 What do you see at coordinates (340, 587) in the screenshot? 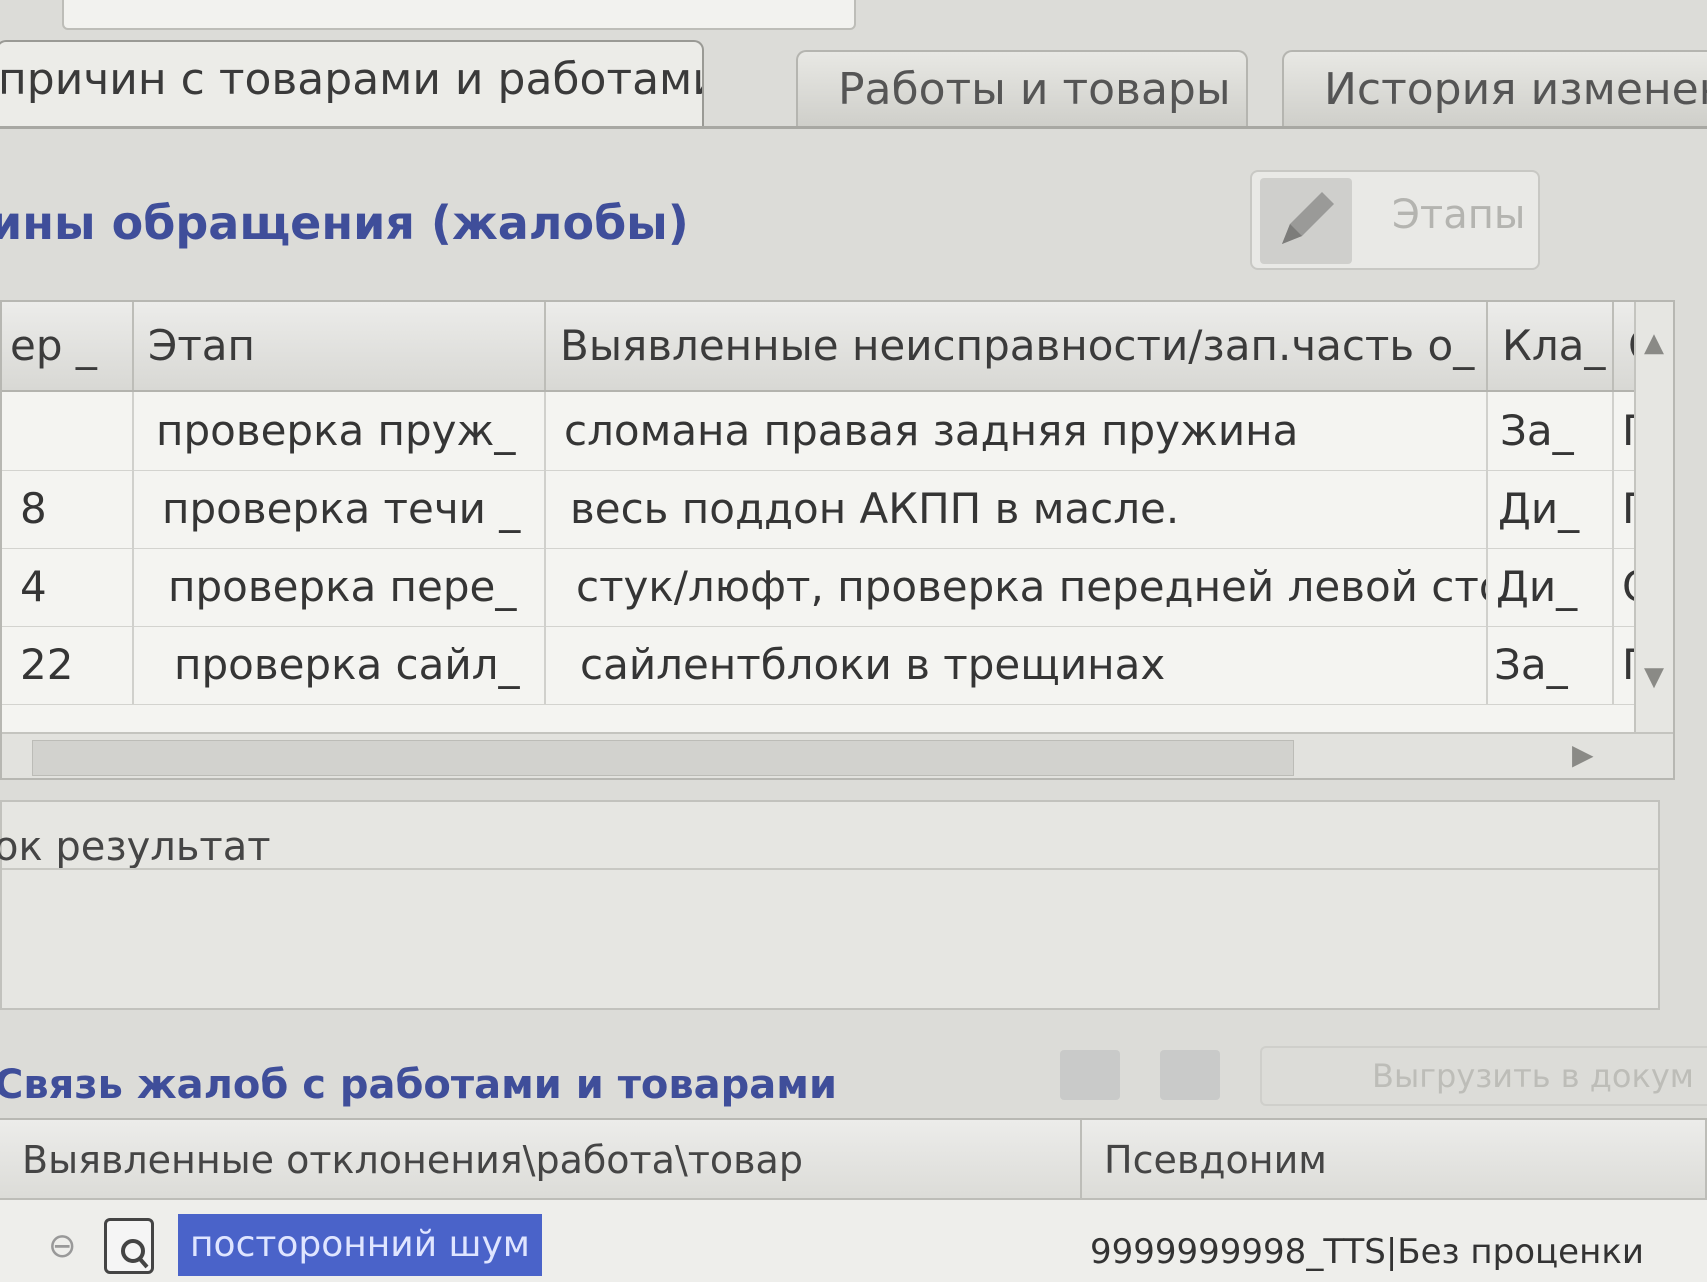
I see `row-stage: проверка пере_` at bounding box center [340, 587].